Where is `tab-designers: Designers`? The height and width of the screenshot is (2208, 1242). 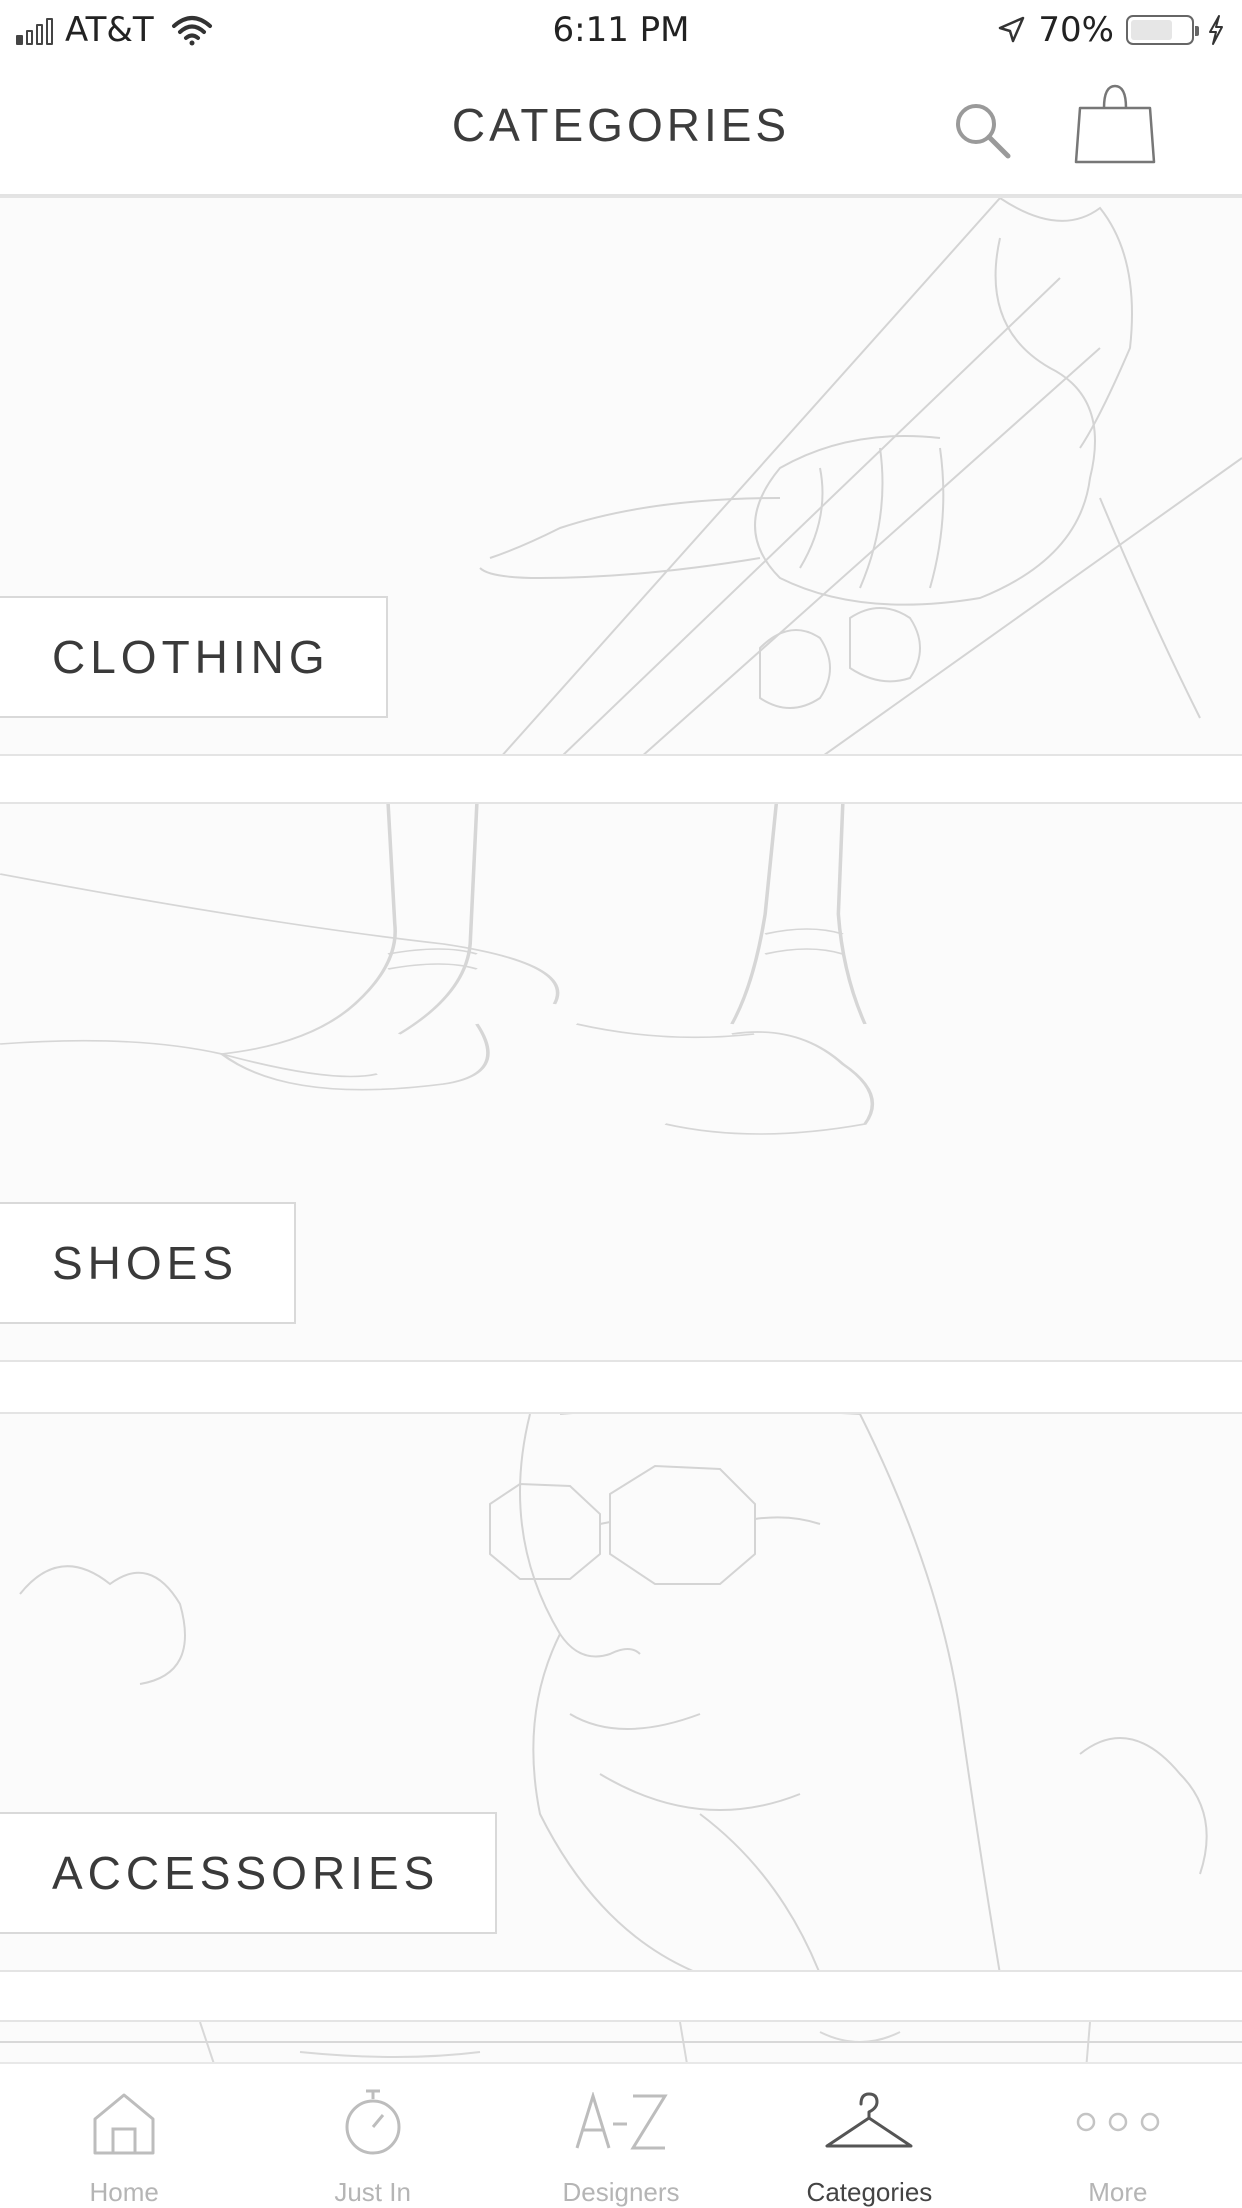
tab-designers: Designers is located at coordinates (621, 2136).